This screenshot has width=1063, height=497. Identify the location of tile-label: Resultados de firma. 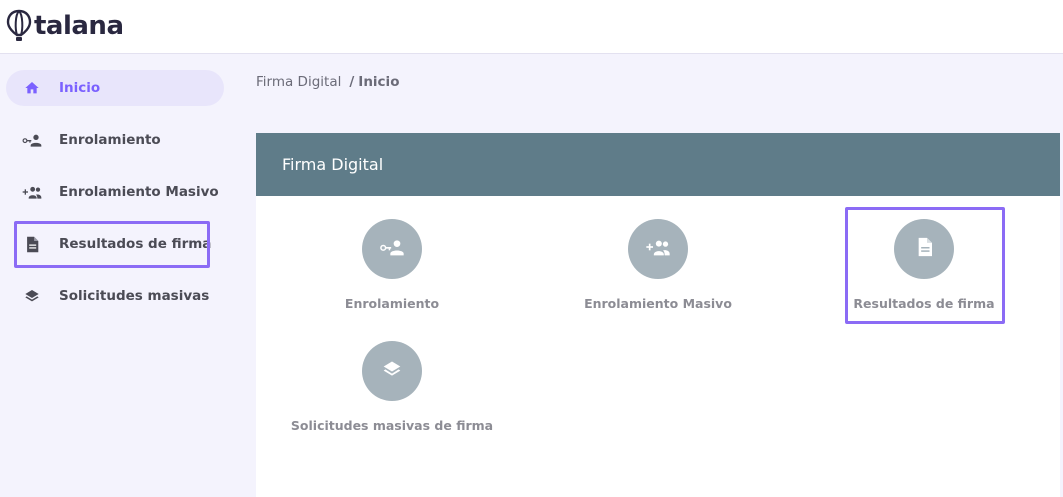
(924, 303).